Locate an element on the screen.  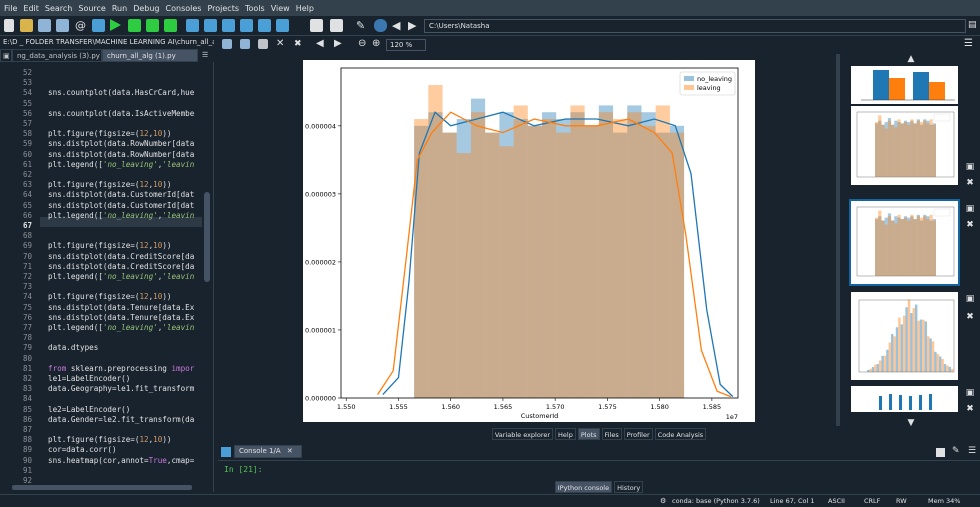
tab-profiler: Profiler is located at coordinates (638, 434).